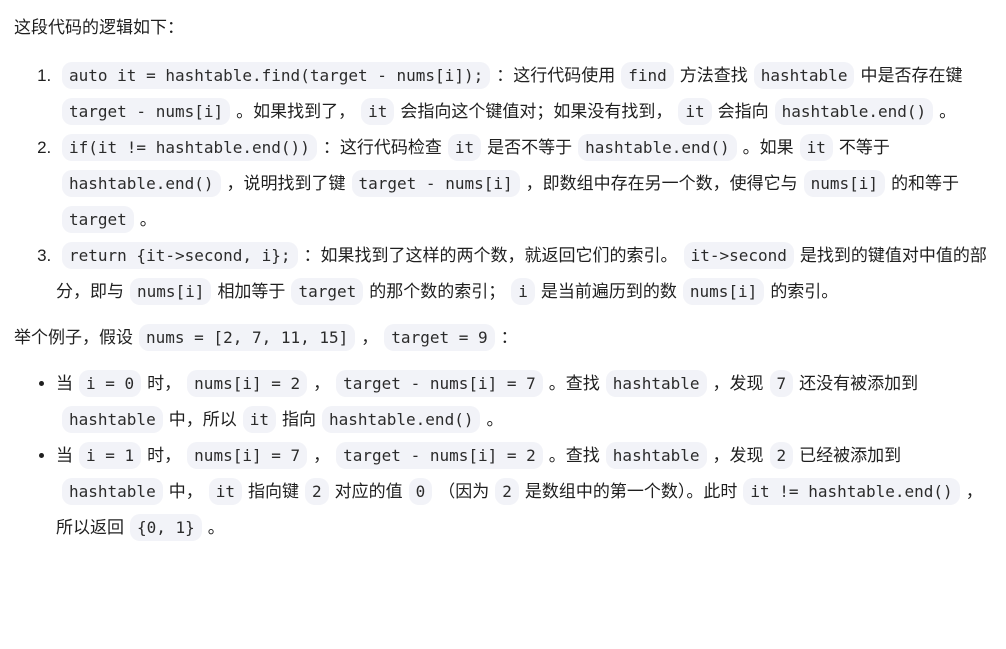  Describe the element at coordinates (768, 148) in the screenshot. I see `text-run: 。如果` at that location.